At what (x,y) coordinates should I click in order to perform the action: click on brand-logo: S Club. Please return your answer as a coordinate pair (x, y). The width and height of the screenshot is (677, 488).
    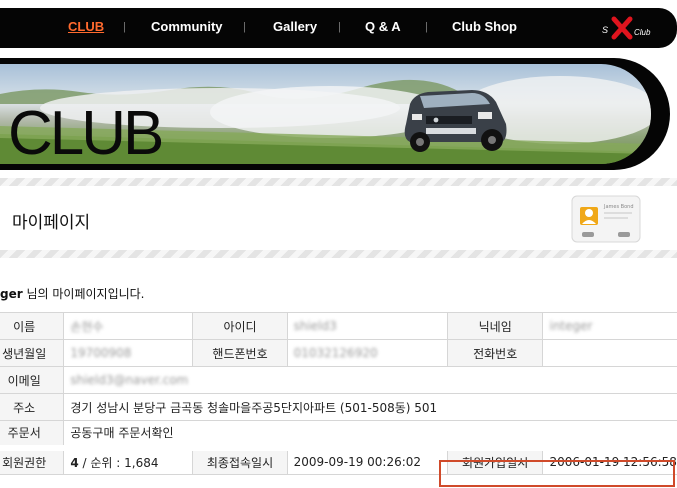
    Looking at the image, I should click on (632, 28).